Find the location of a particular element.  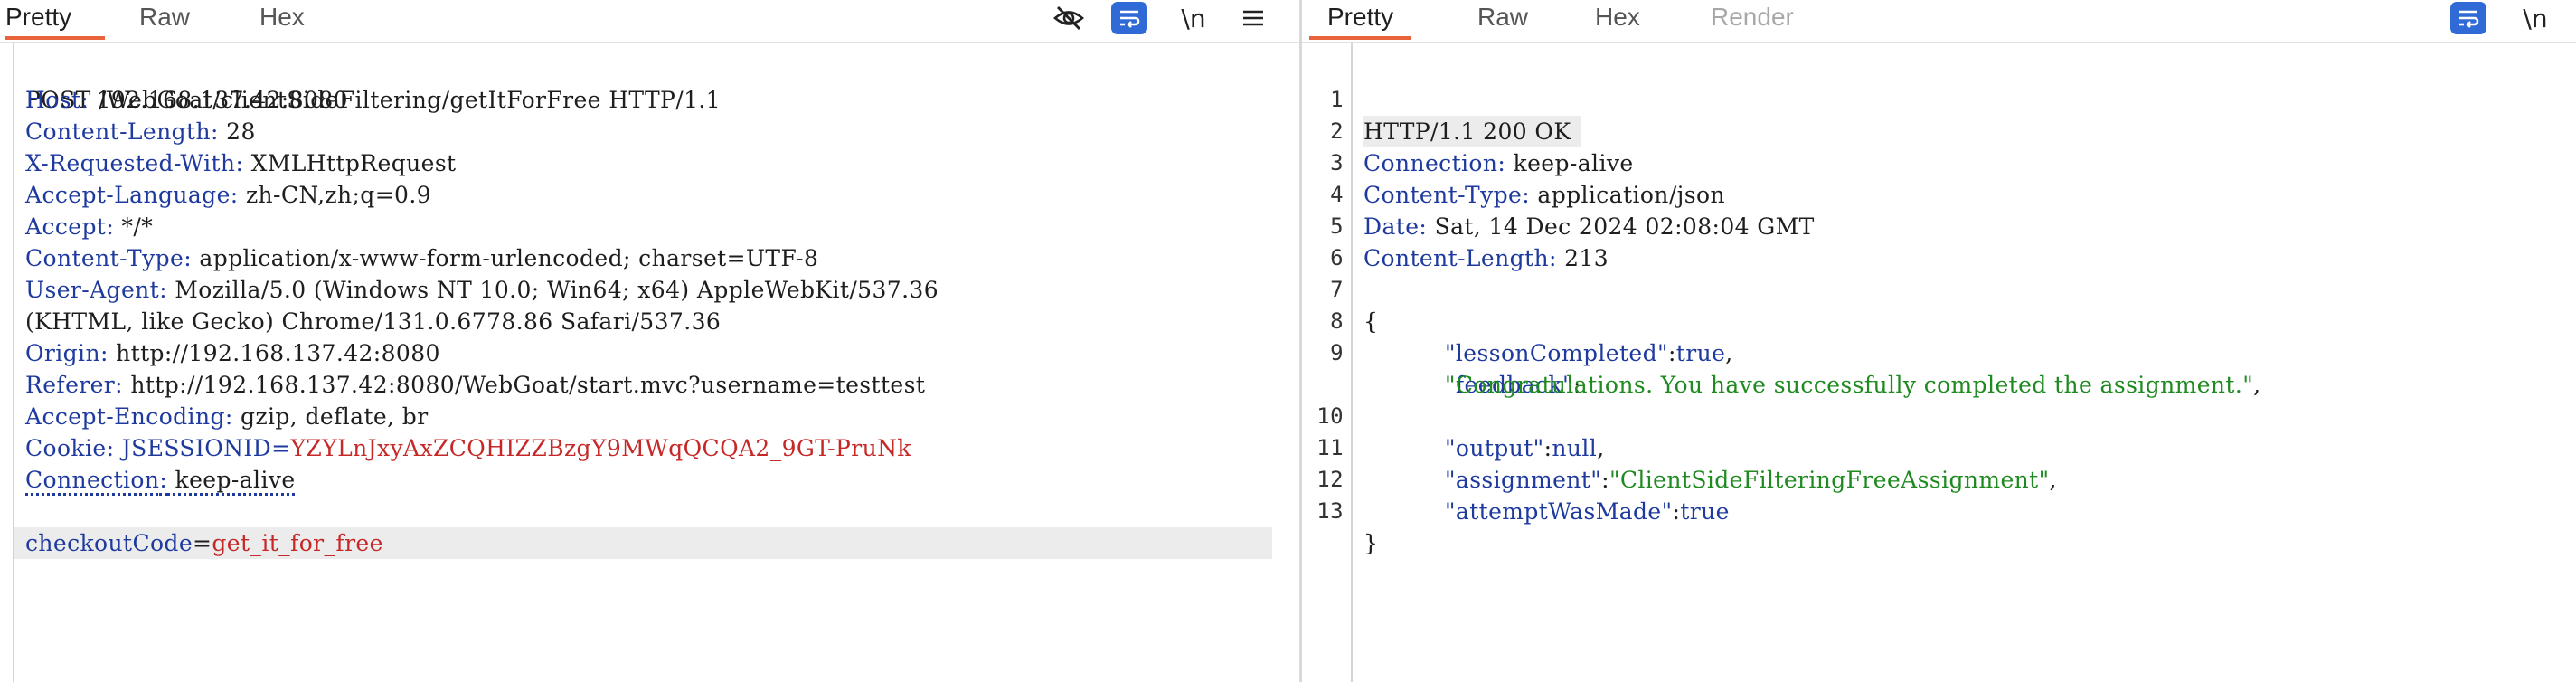

json-value: true is located at coordinates (1705, 511).